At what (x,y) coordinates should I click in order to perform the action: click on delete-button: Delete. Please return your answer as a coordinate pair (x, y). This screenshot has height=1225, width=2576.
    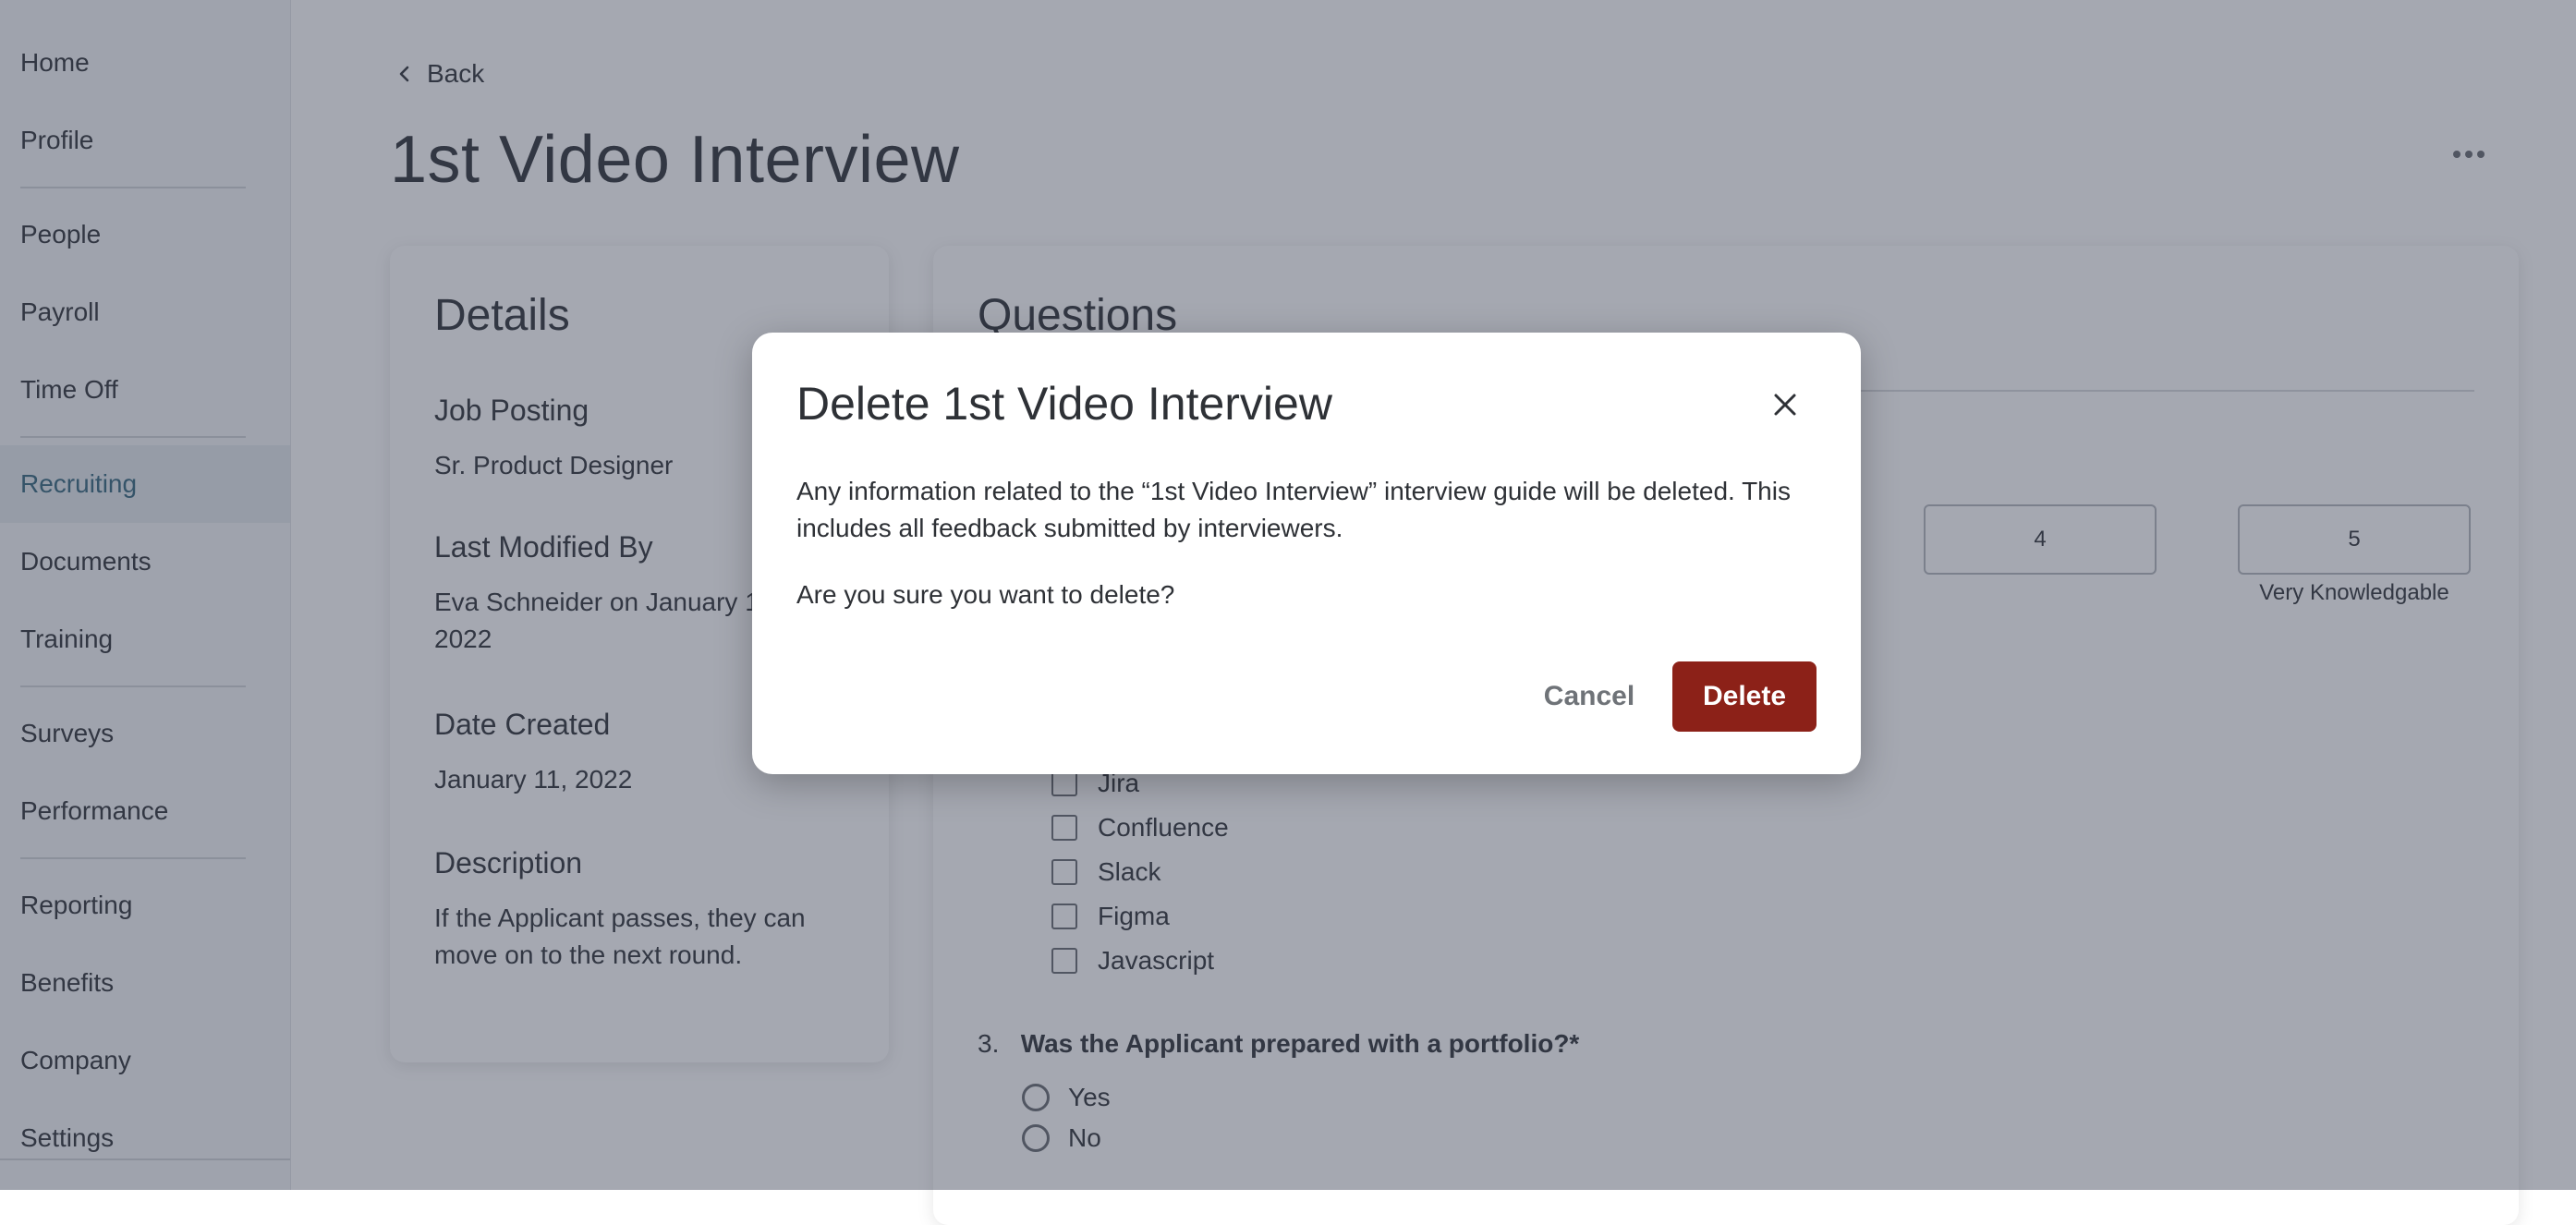
    Looking at the image, I should click on (1745, 697).